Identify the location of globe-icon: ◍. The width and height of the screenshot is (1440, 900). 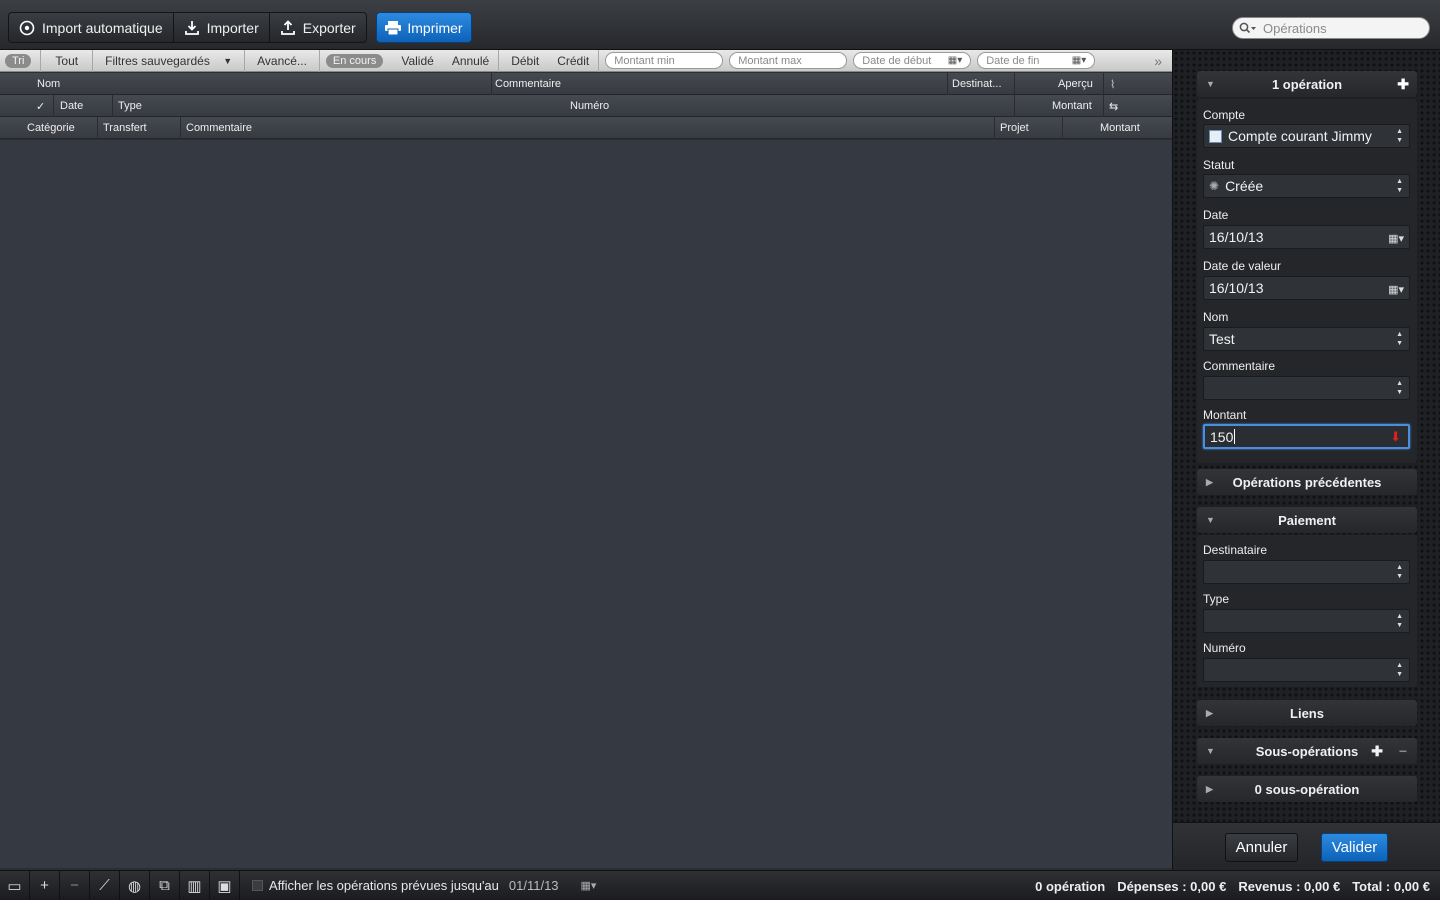
(135, 885).